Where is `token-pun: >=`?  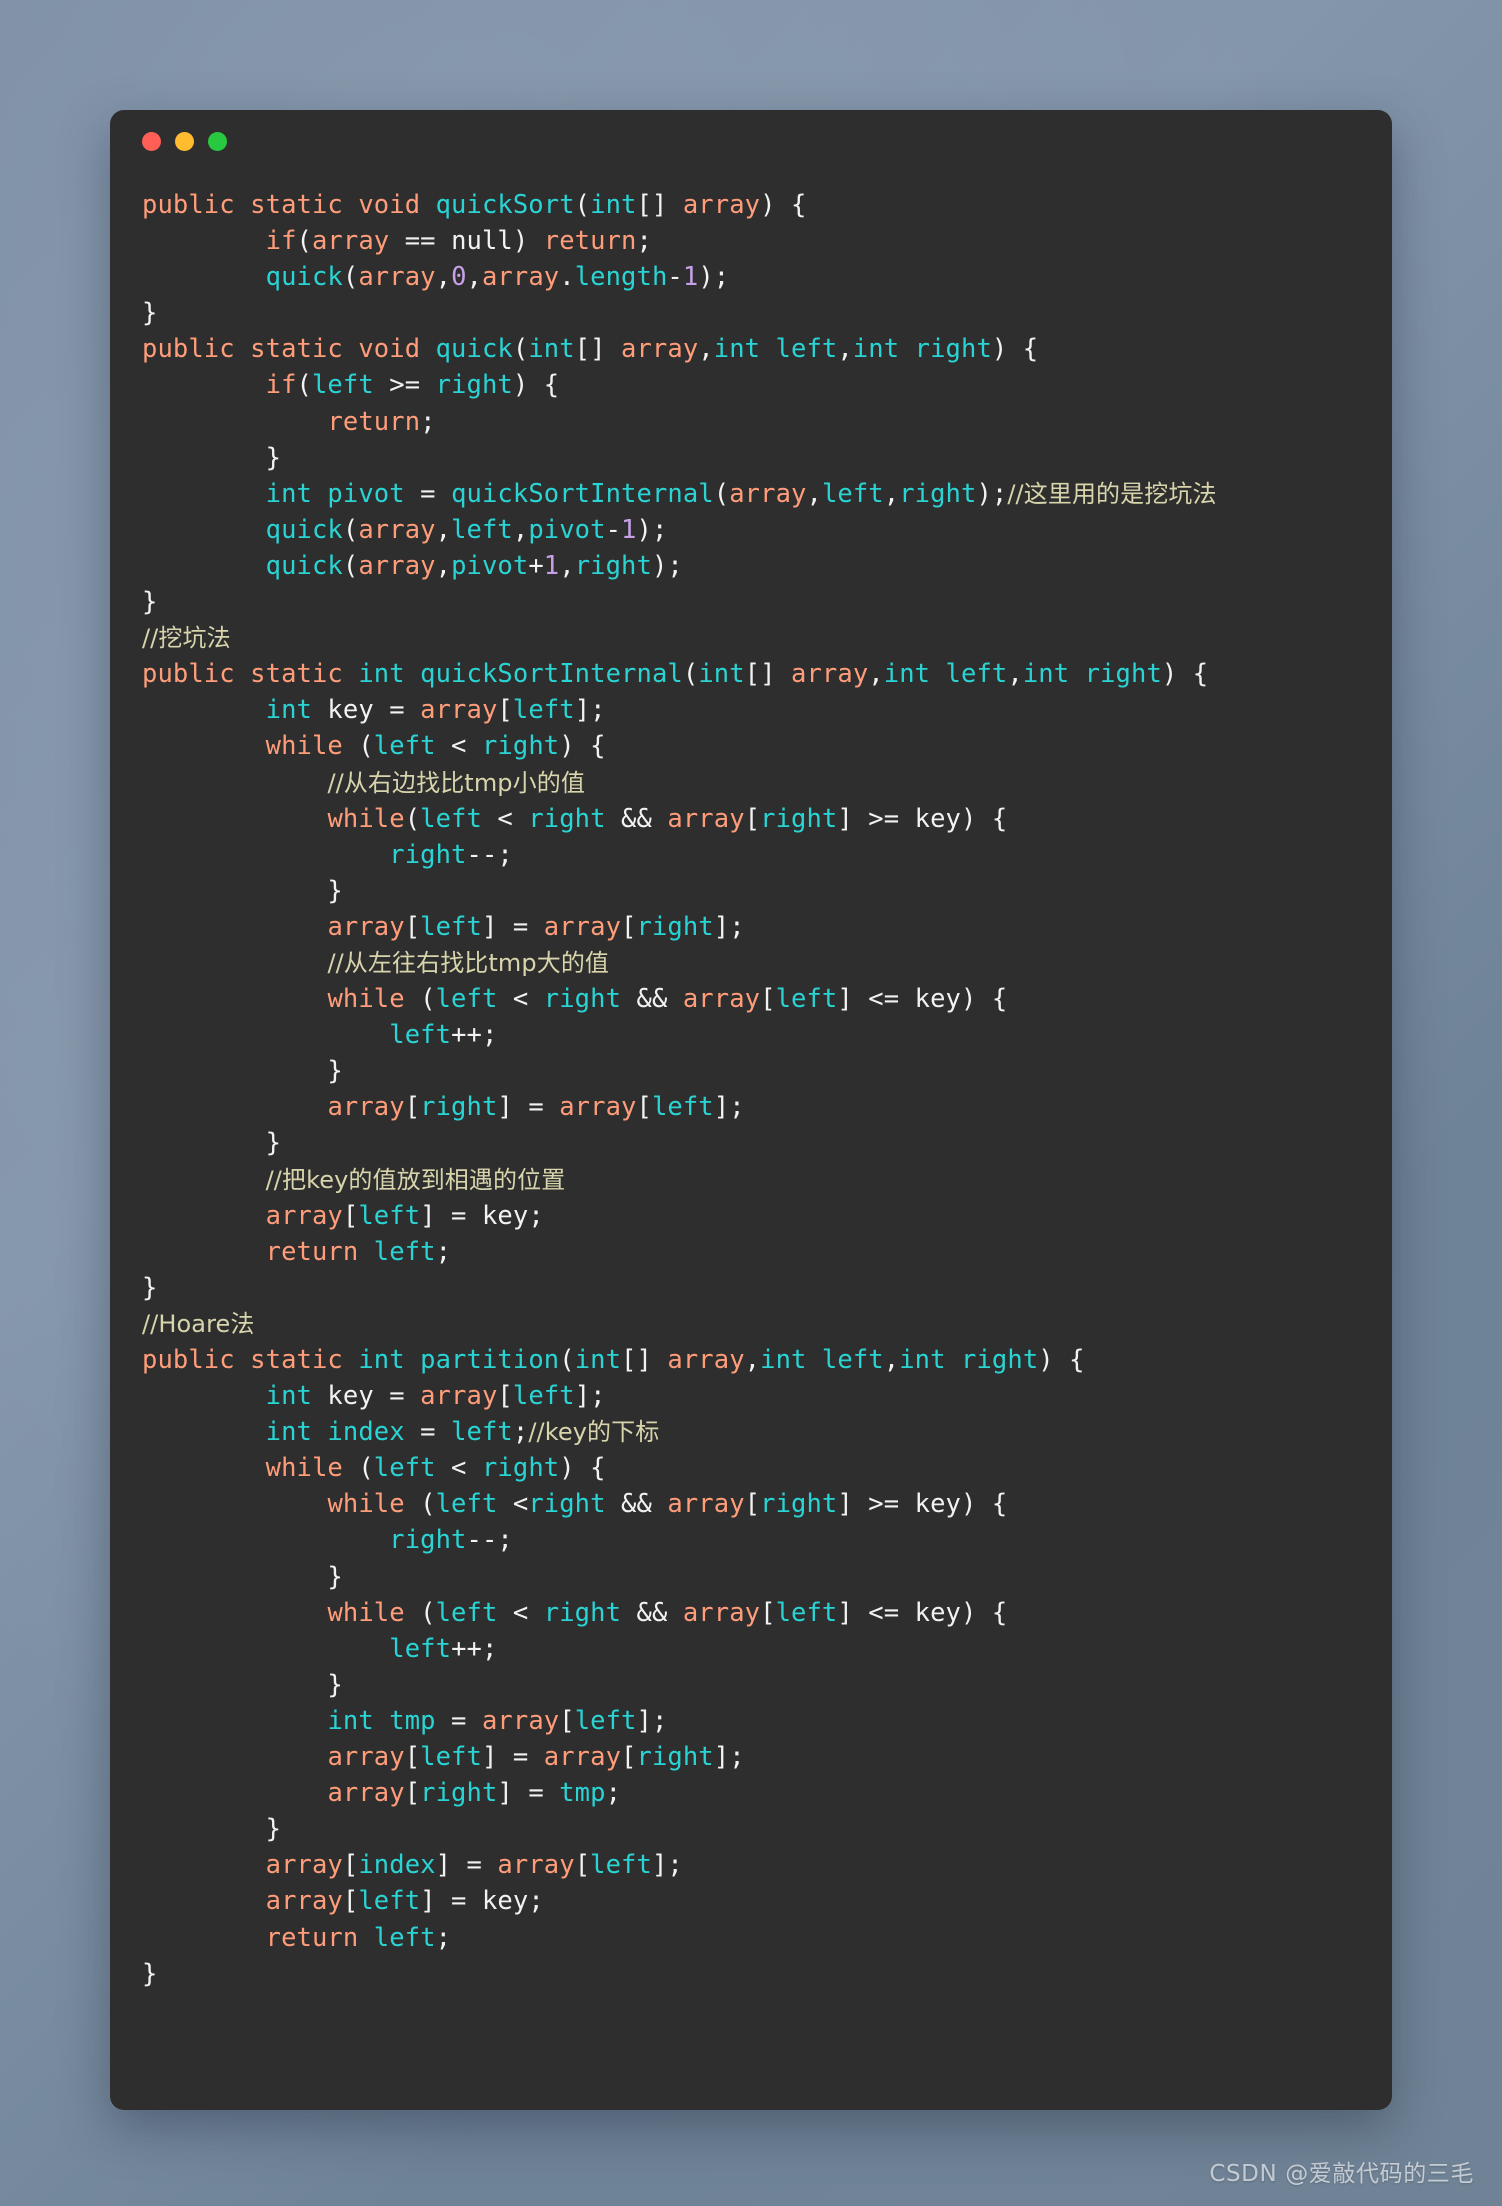 token-pun: >= is located at coordinates (404, 385).